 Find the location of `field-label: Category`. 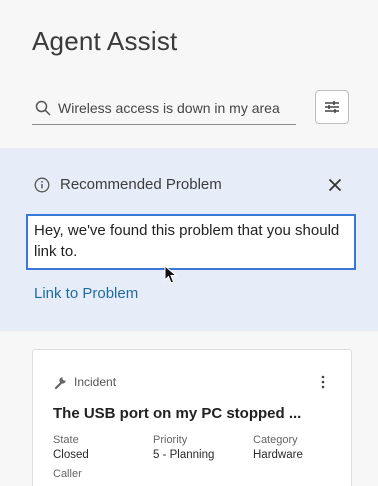

field-label: Category is located at coordinates (275, 440).